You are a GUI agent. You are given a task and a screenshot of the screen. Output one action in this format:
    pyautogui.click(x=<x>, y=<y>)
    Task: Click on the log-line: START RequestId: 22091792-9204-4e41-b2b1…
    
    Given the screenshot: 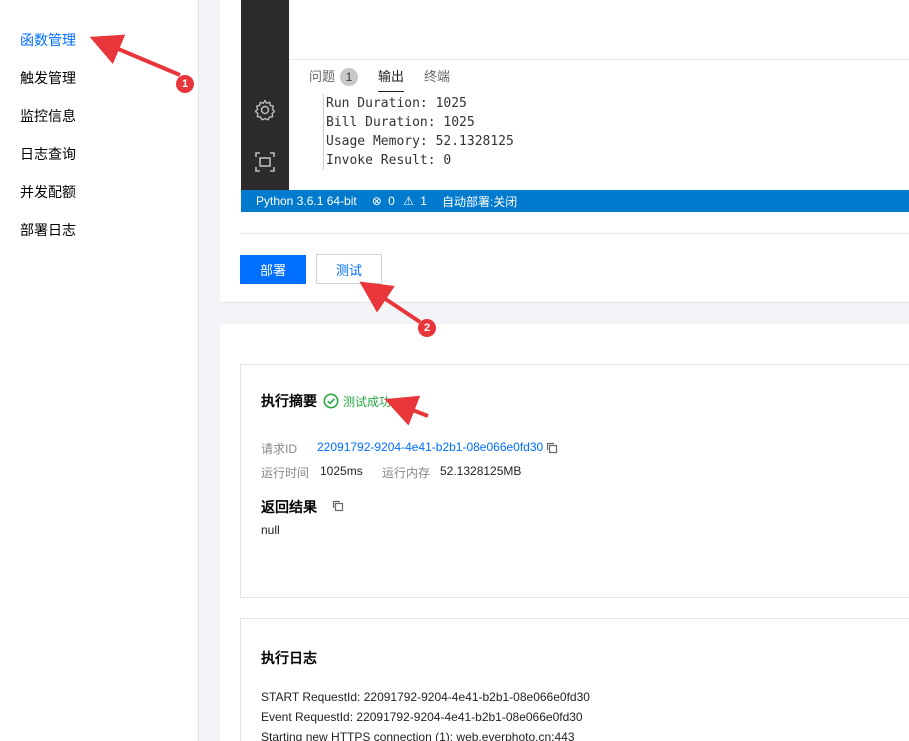 What is the action you would take?
    pyautogui.click(x=425, y=697)
    